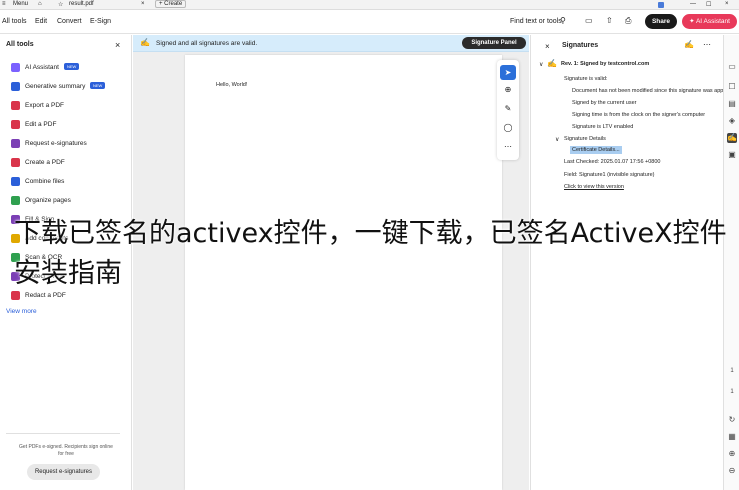  What do you see at coordinates (66, 181) in the screenshot?
I see `tool-item: Combine files` at bounding box center [66, 181].